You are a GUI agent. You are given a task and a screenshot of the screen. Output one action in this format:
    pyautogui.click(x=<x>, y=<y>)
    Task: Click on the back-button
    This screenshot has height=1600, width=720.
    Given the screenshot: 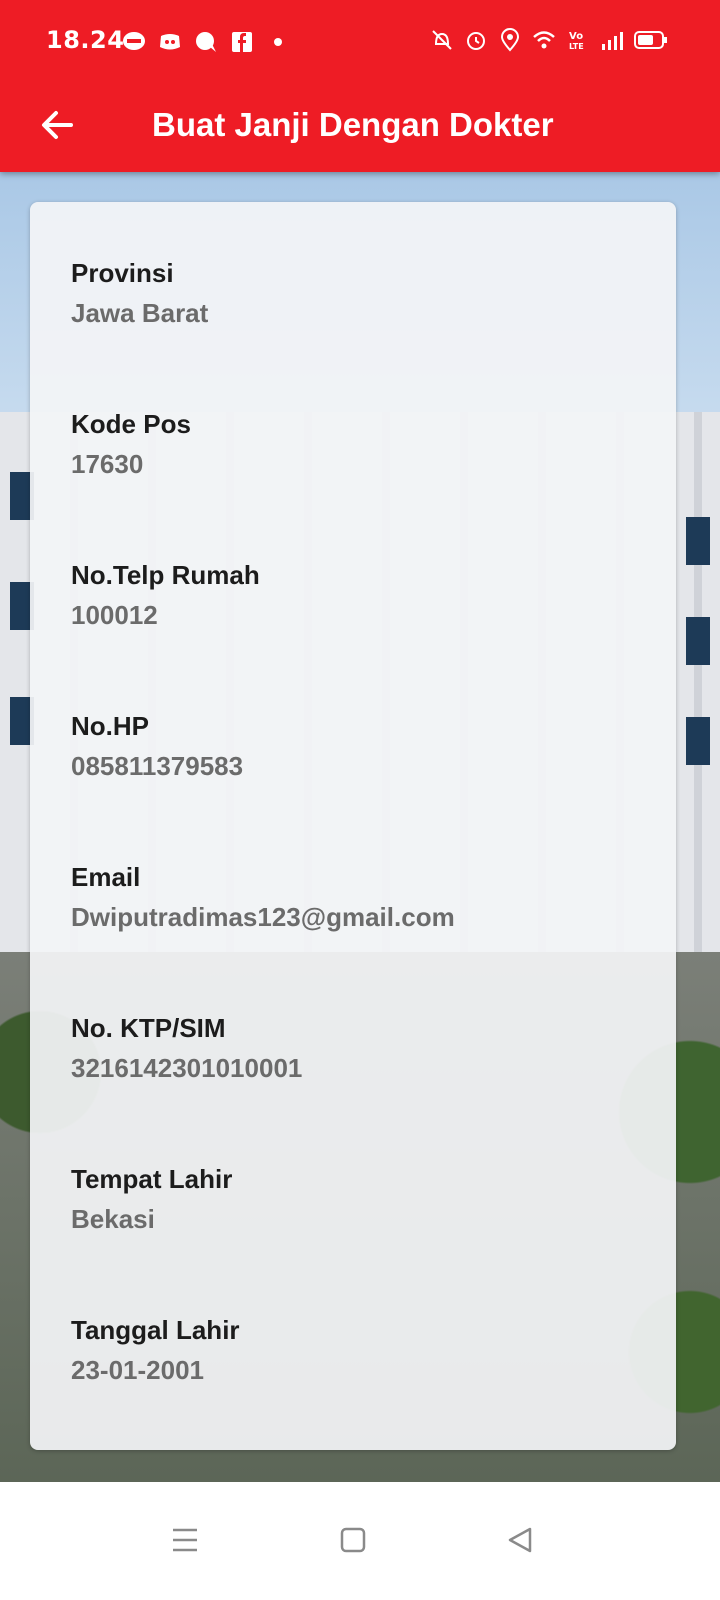 What is the action you would take?
    pyautogui.click(x=57, y=125)
    